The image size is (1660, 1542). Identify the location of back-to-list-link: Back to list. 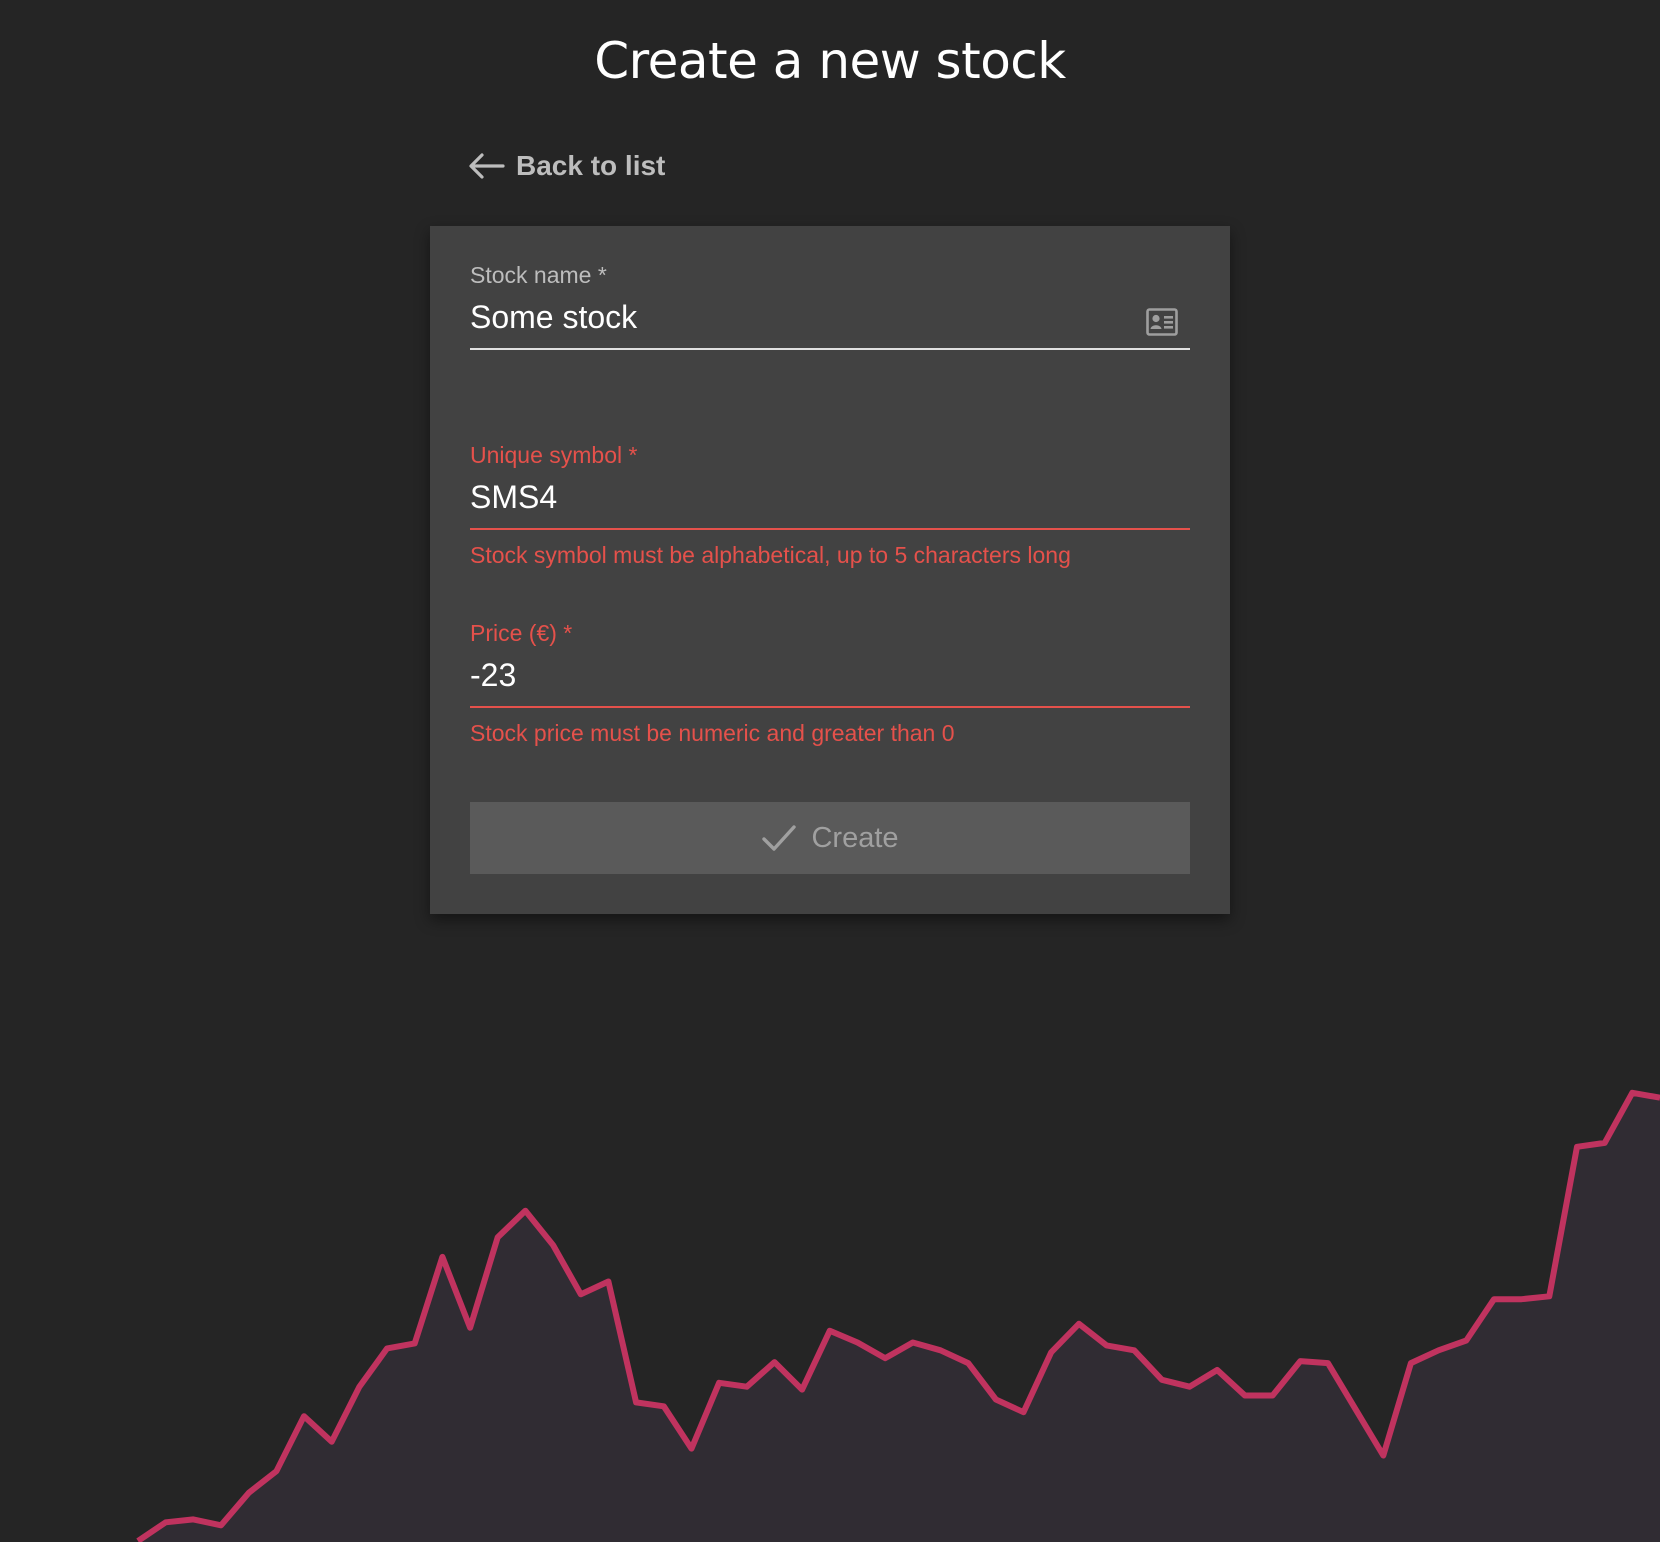
(565, 166).